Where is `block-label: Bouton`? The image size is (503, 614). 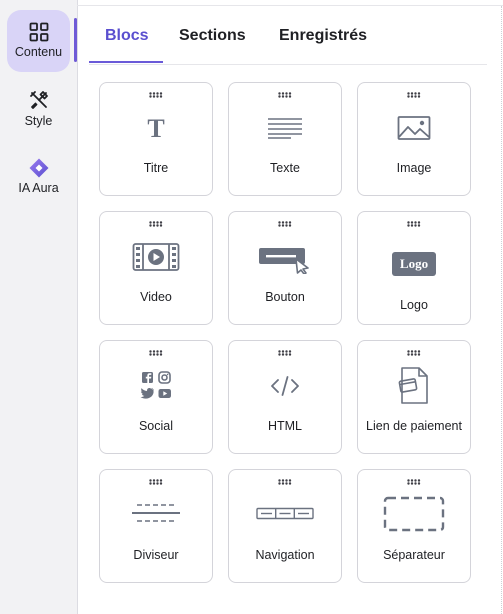
block-label: Bouton is located at coordinates (285, 297).